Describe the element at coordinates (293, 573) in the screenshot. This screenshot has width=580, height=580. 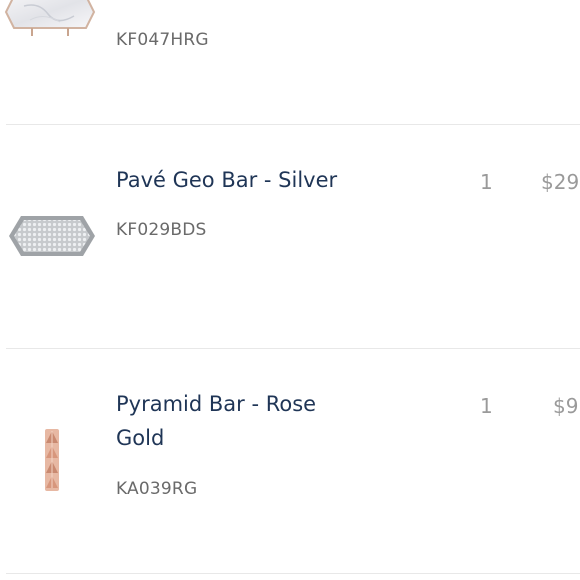
I see `row-divider` at that location.